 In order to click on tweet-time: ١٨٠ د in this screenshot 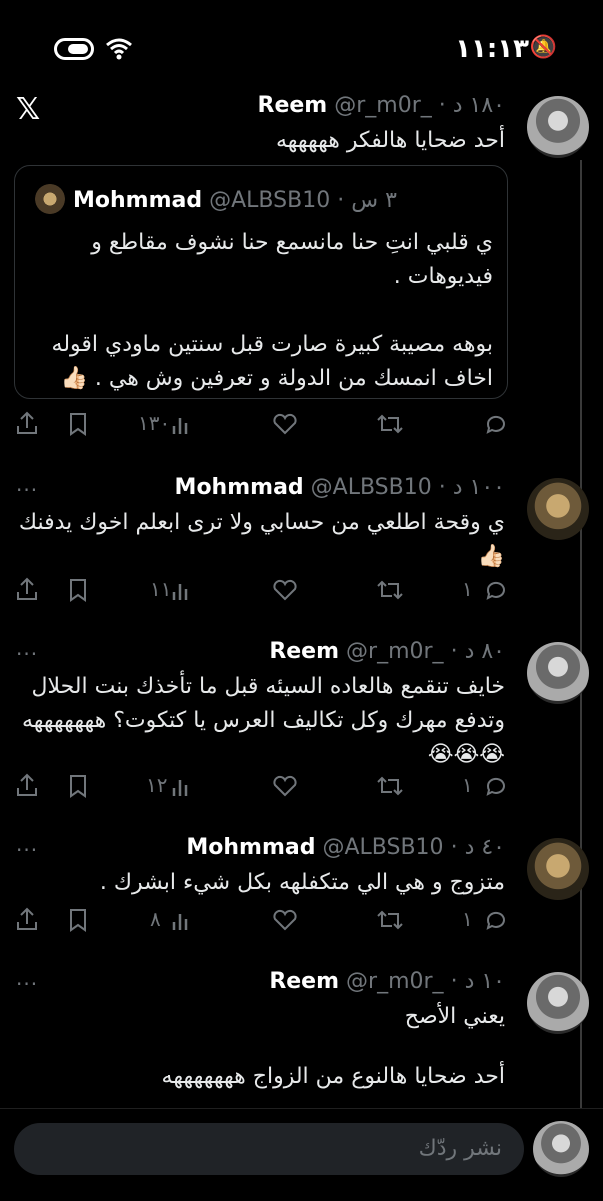, I will do `click(478, 105)`.